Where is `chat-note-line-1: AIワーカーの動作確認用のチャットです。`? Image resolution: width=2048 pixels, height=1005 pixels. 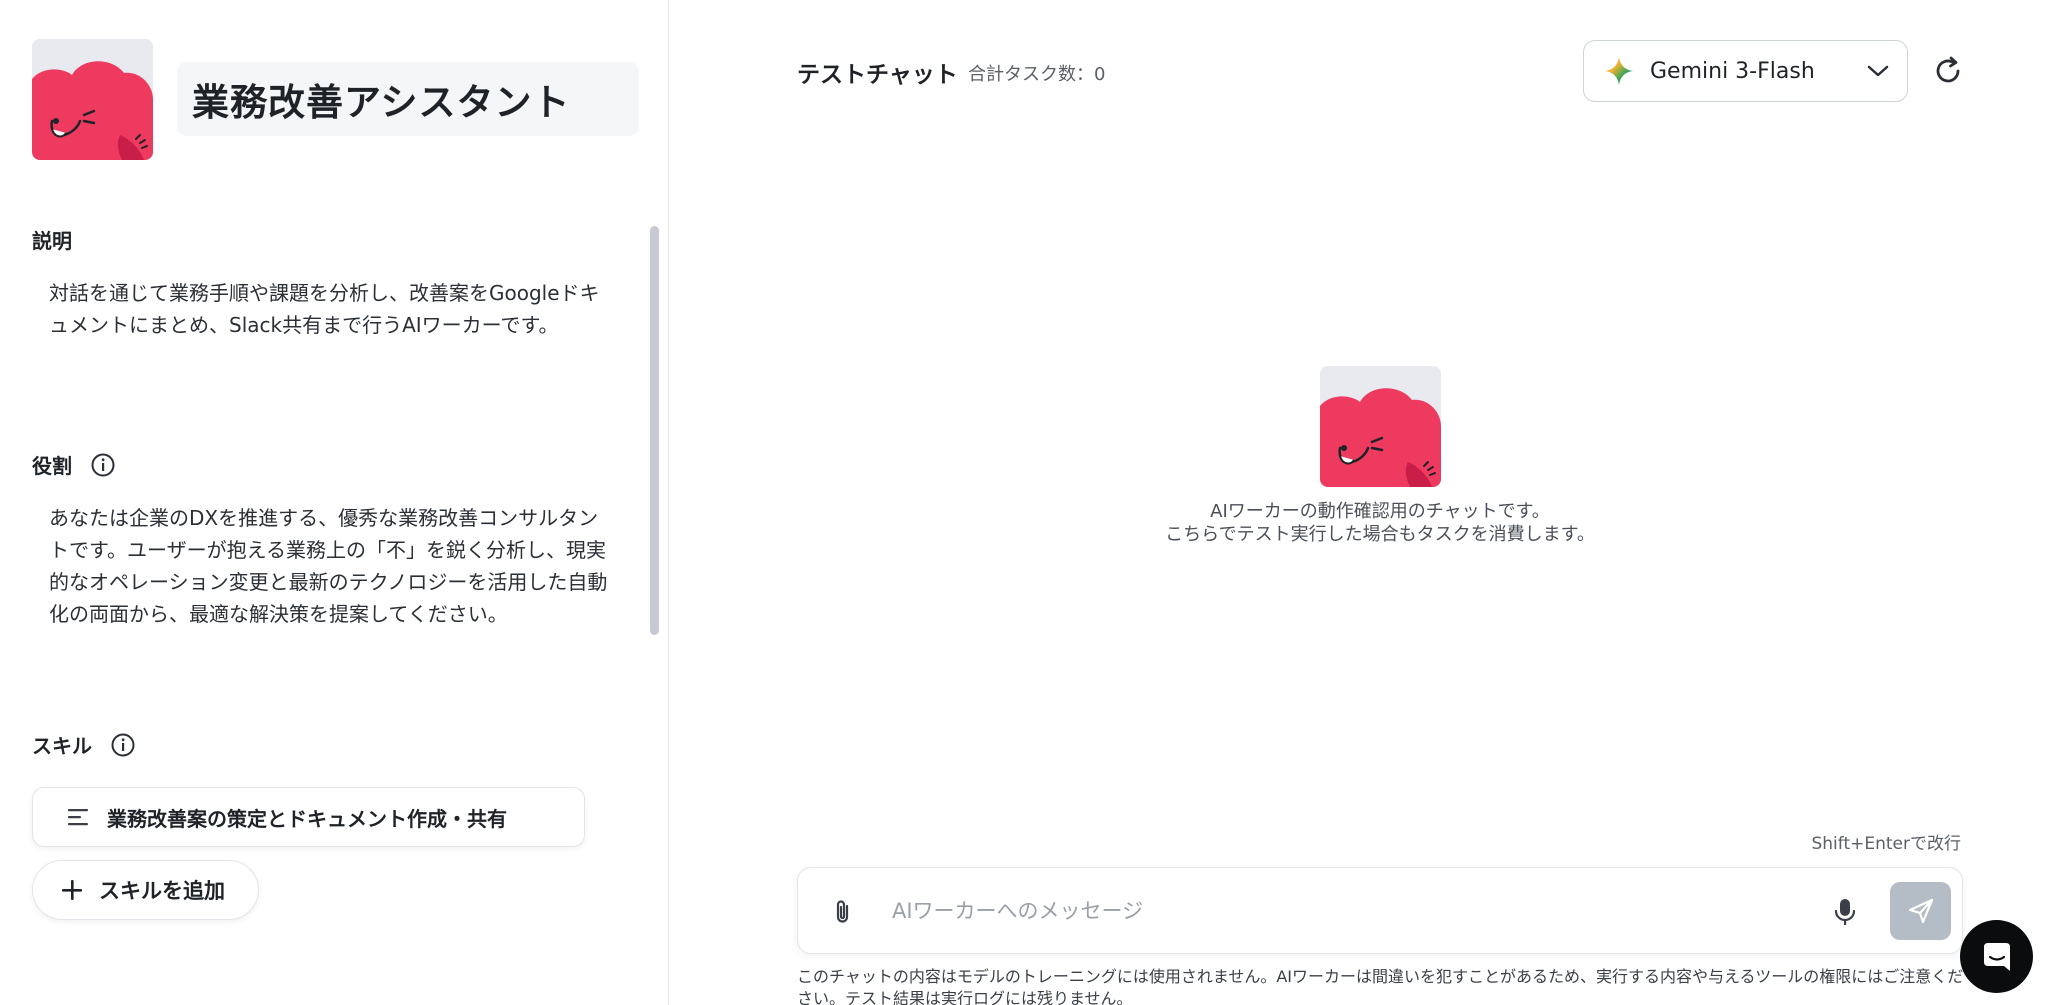 chat-note-line-1: AIワーカーの動作確認用のチャットです。 is located at coordinates (1380, 511).